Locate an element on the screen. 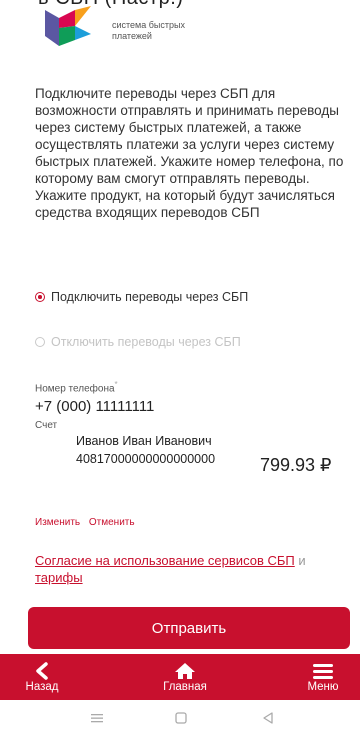  option-disconnect: Отключить переводы через СБП is located at coordinates (138, 342).